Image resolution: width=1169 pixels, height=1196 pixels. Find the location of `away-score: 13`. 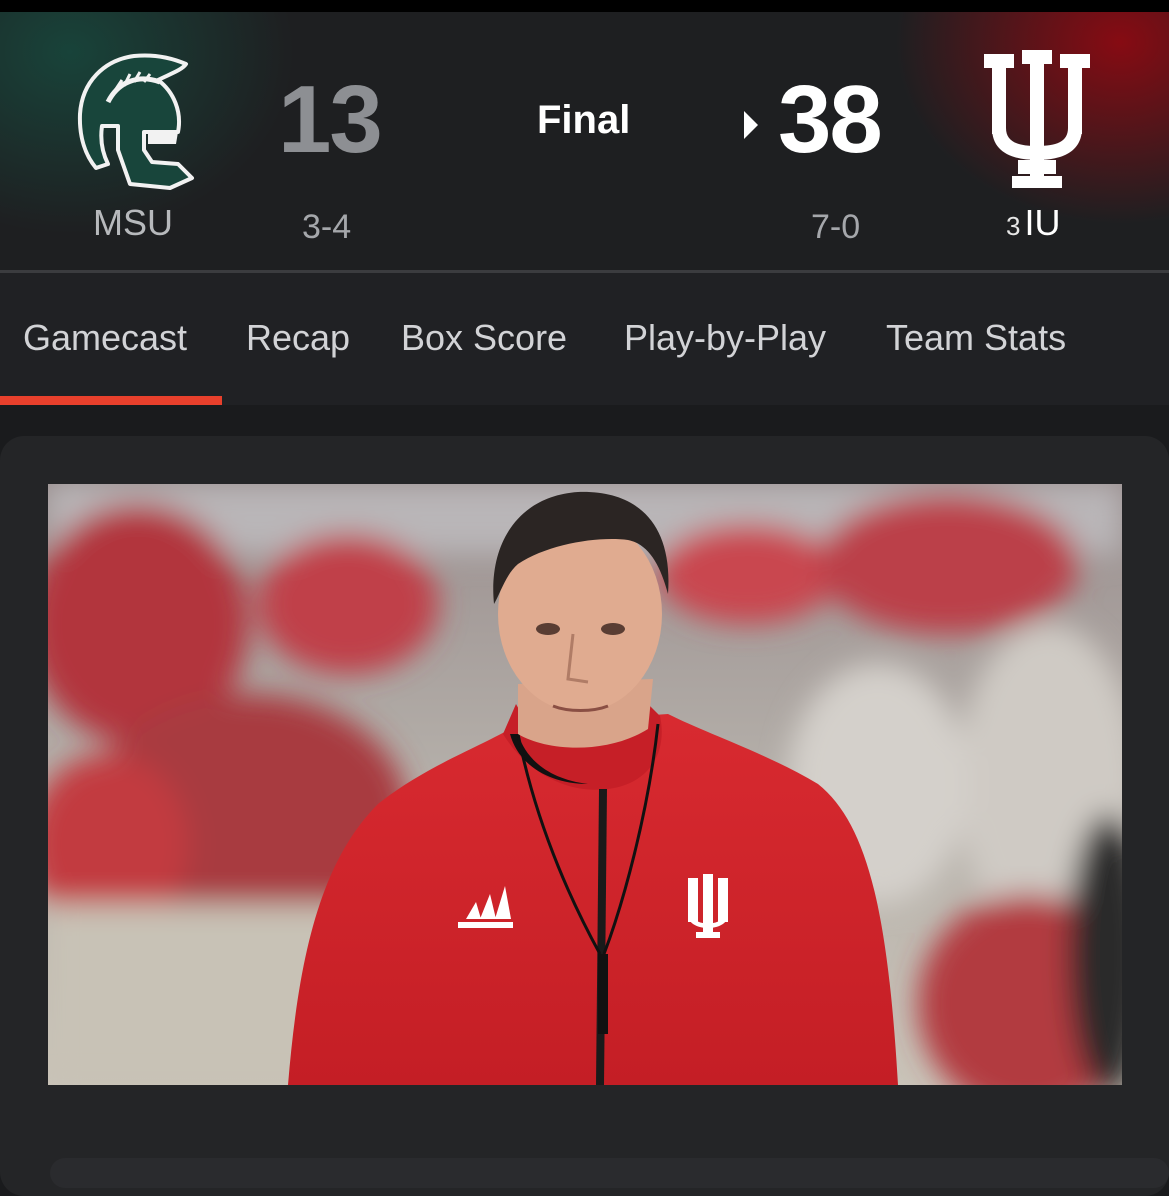

away-score: 13 is located at coordinates (330, 119).